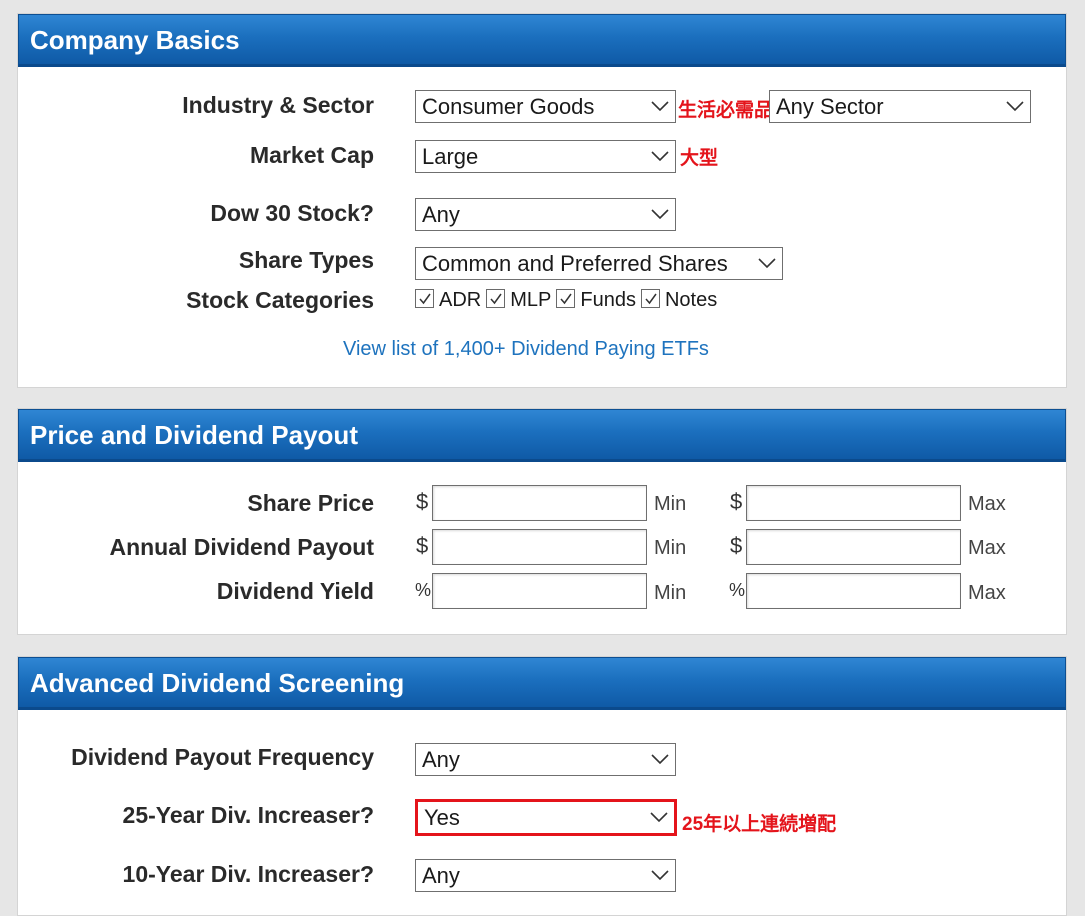  I want to click on stock-categories-checkboxes: ADR MLP Funds Notes, so click(568, 300).